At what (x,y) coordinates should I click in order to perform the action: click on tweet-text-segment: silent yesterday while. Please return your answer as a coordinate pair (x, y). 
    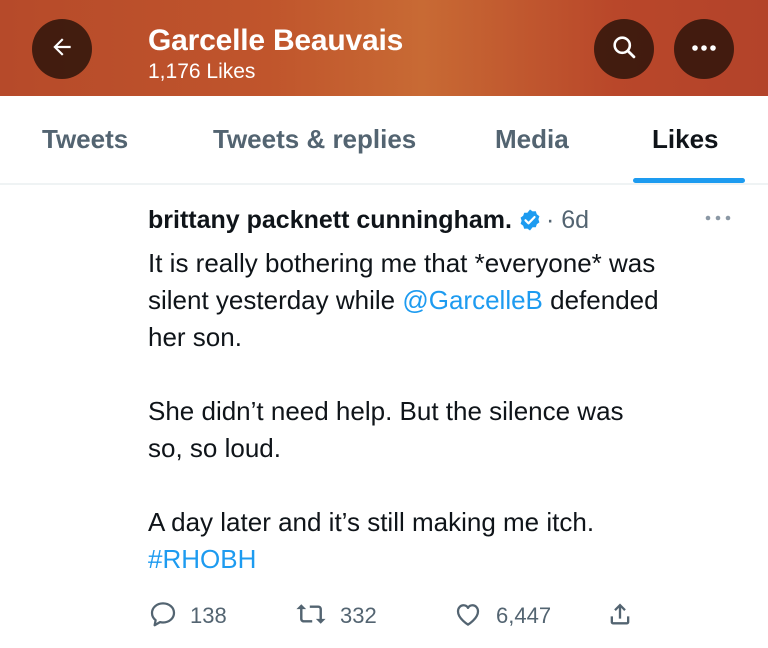
    Looking at the image, I should click on (275, 300).